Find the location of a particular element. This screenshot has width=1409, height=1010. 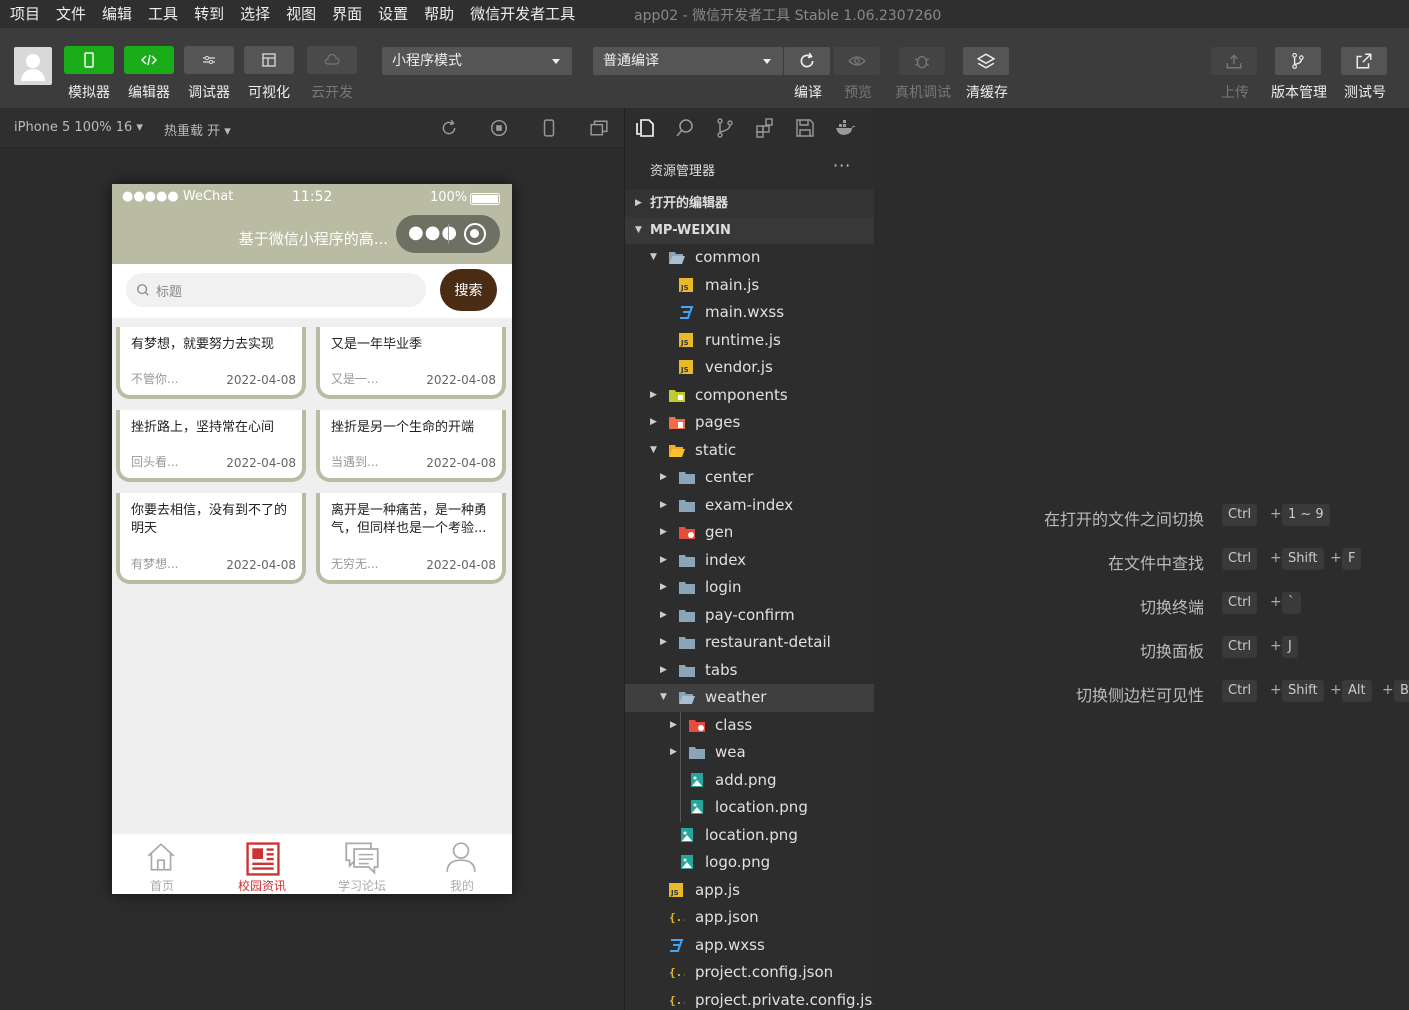

phone-icon is located at coordinates (549, 128).